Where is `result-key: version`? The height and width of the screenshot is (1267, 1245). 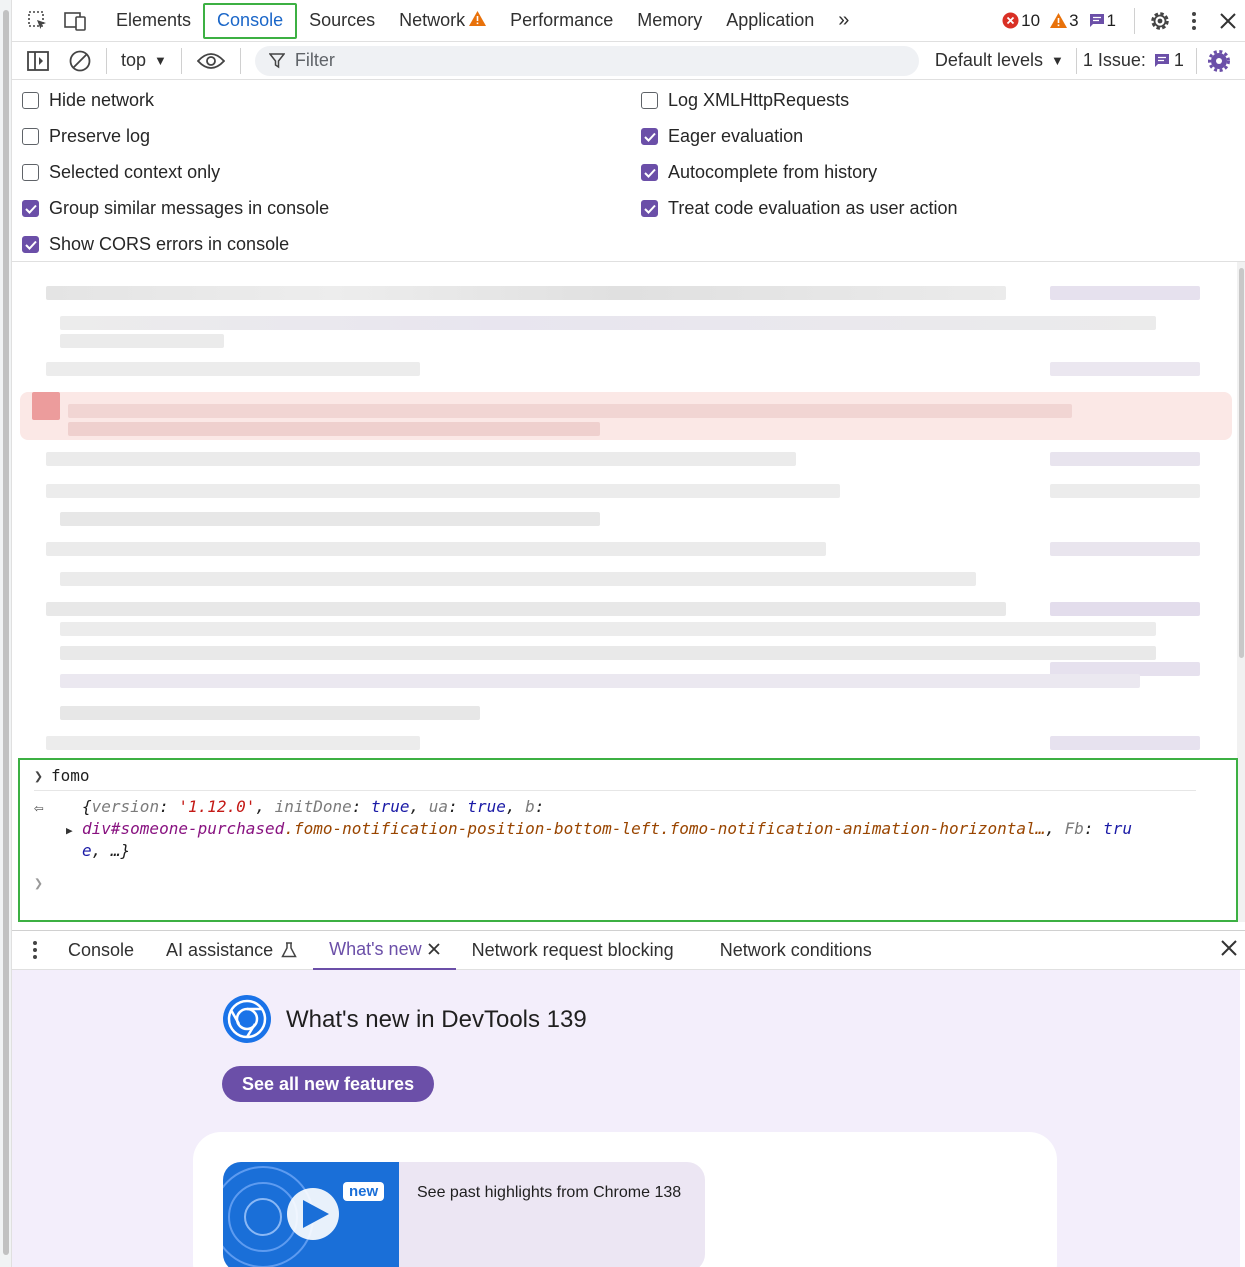
result-key: version is located at coordinates (125, 806).